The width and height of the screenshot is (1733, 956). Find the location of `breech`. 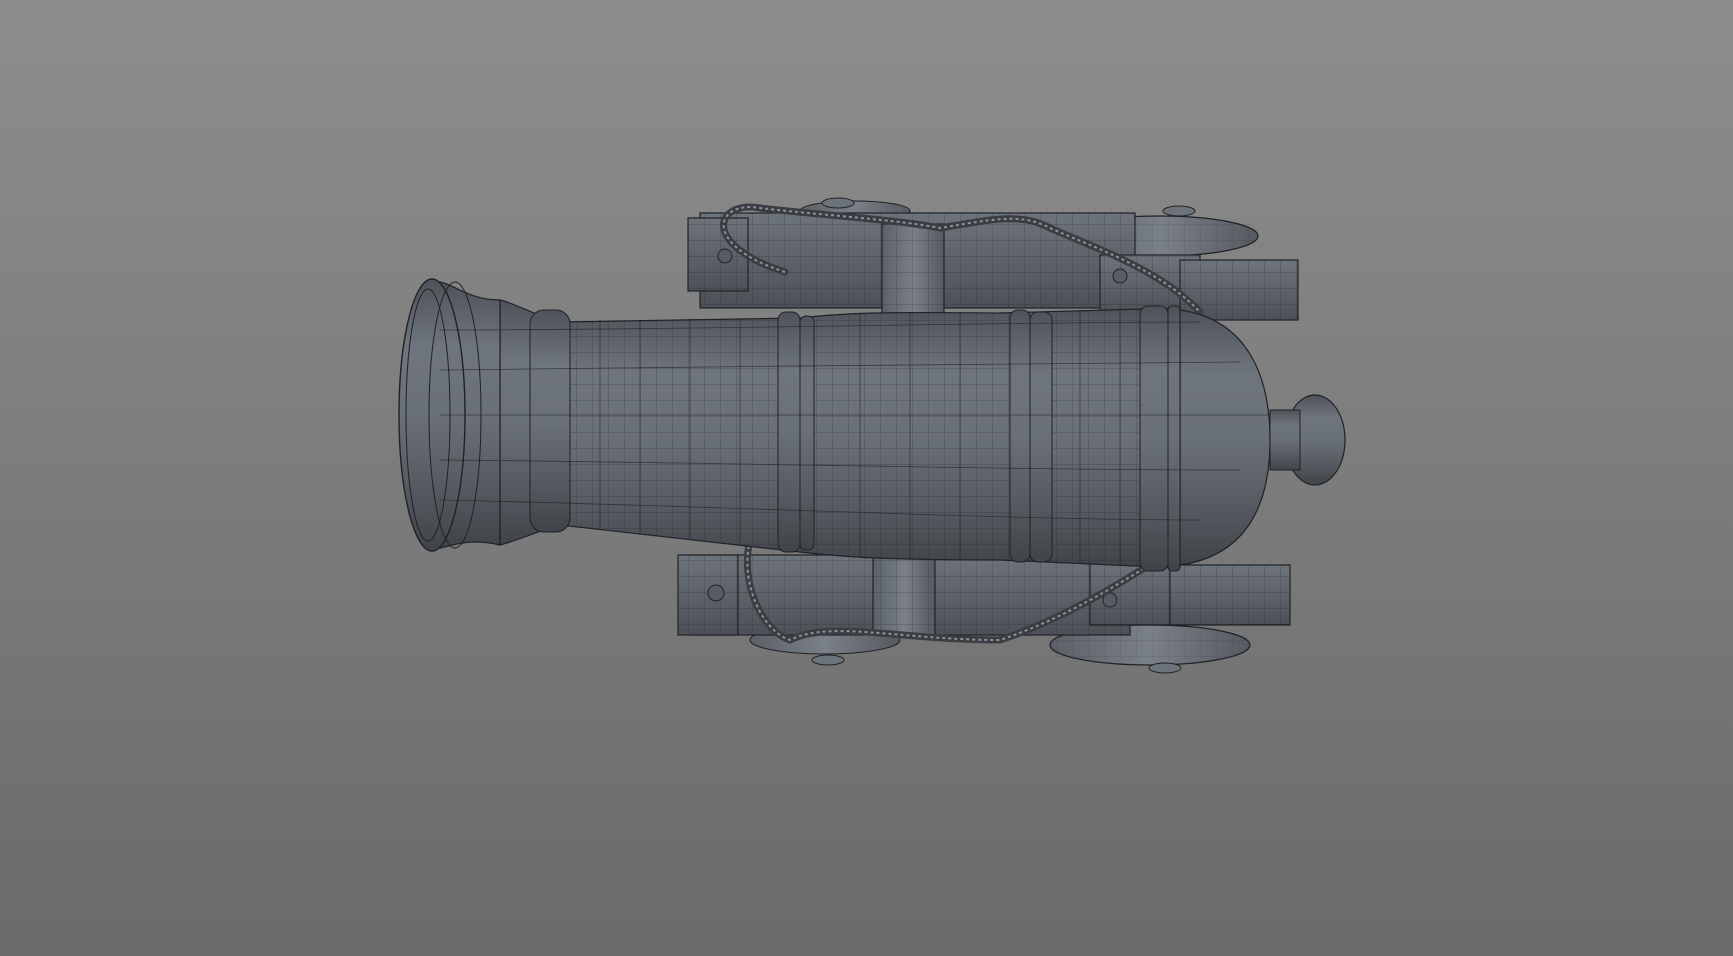

breech is located at coordinates (1225, 437).